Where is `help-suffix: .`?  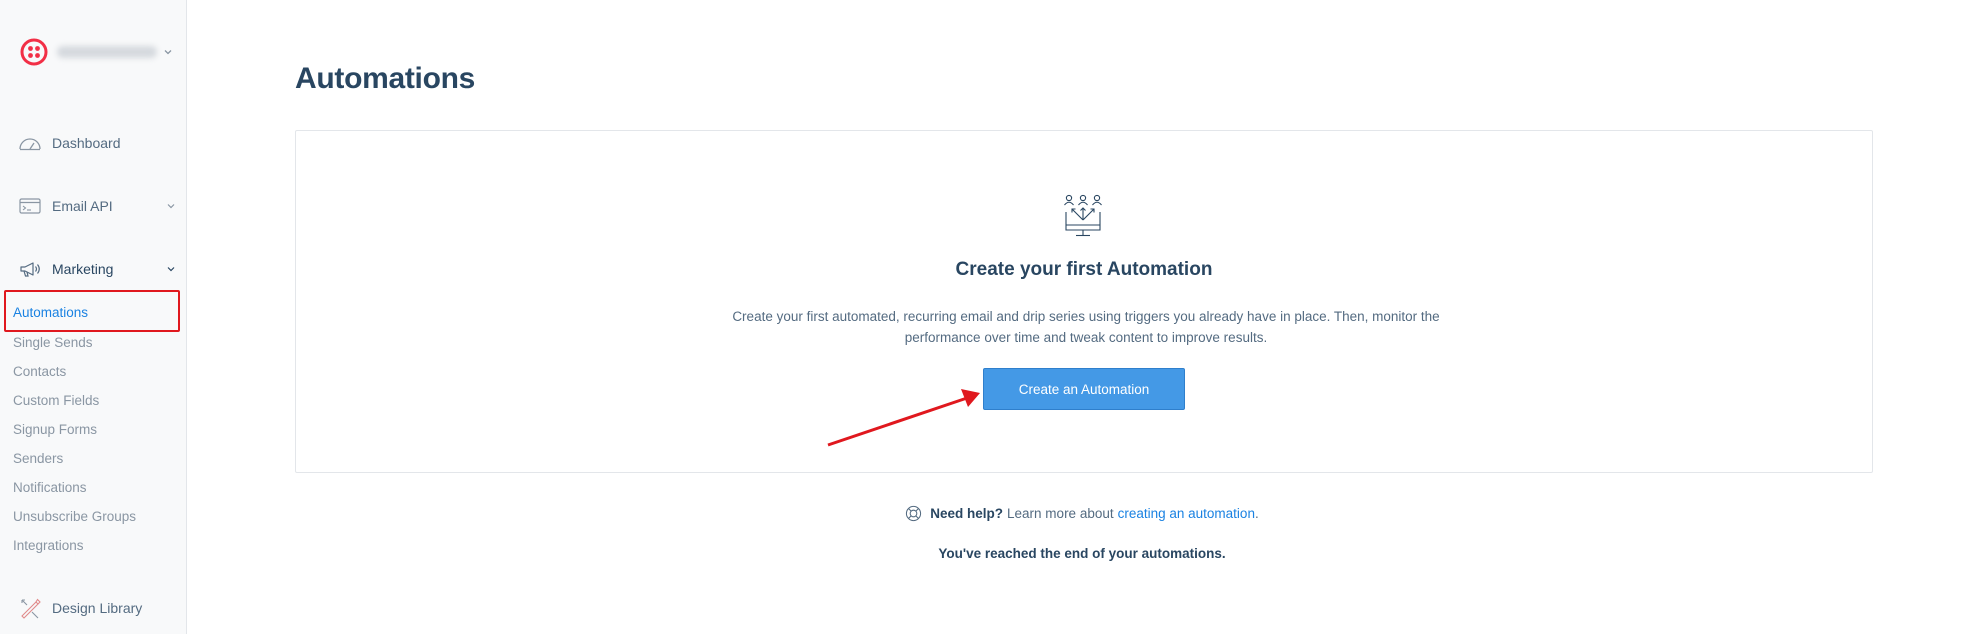 help-suffix: . is located at coordinates (1256, 513).